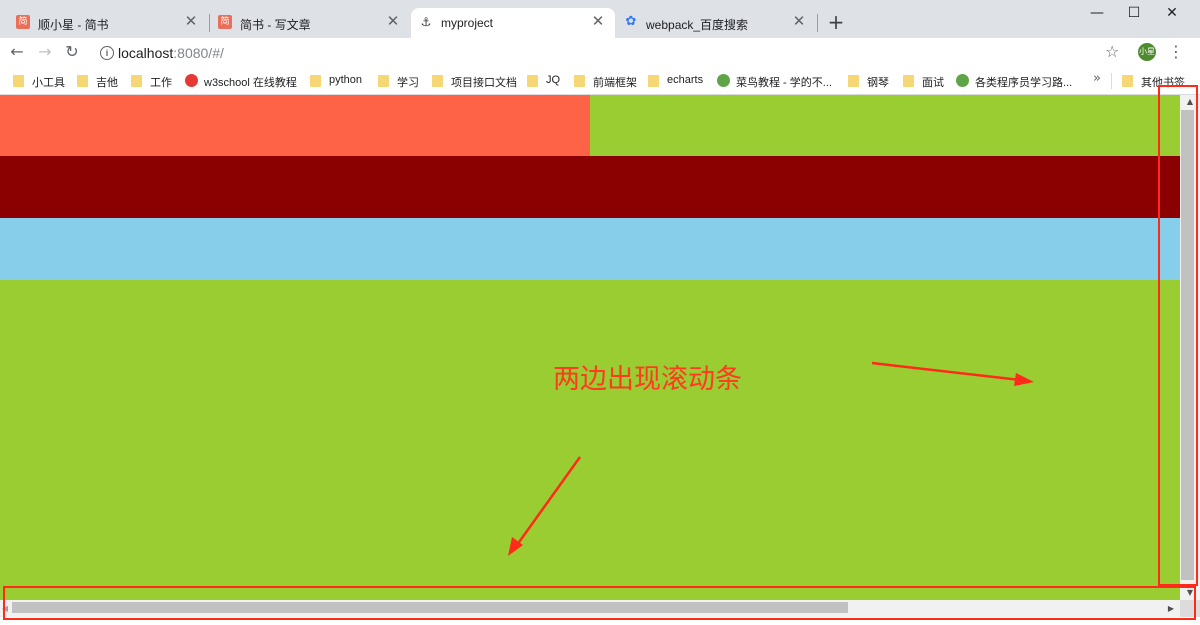 The width and height of the screenshot is (1200, 625). Describe the element at coordinates (590, 187) in the screenshot. I see `darkred-block` at that location.